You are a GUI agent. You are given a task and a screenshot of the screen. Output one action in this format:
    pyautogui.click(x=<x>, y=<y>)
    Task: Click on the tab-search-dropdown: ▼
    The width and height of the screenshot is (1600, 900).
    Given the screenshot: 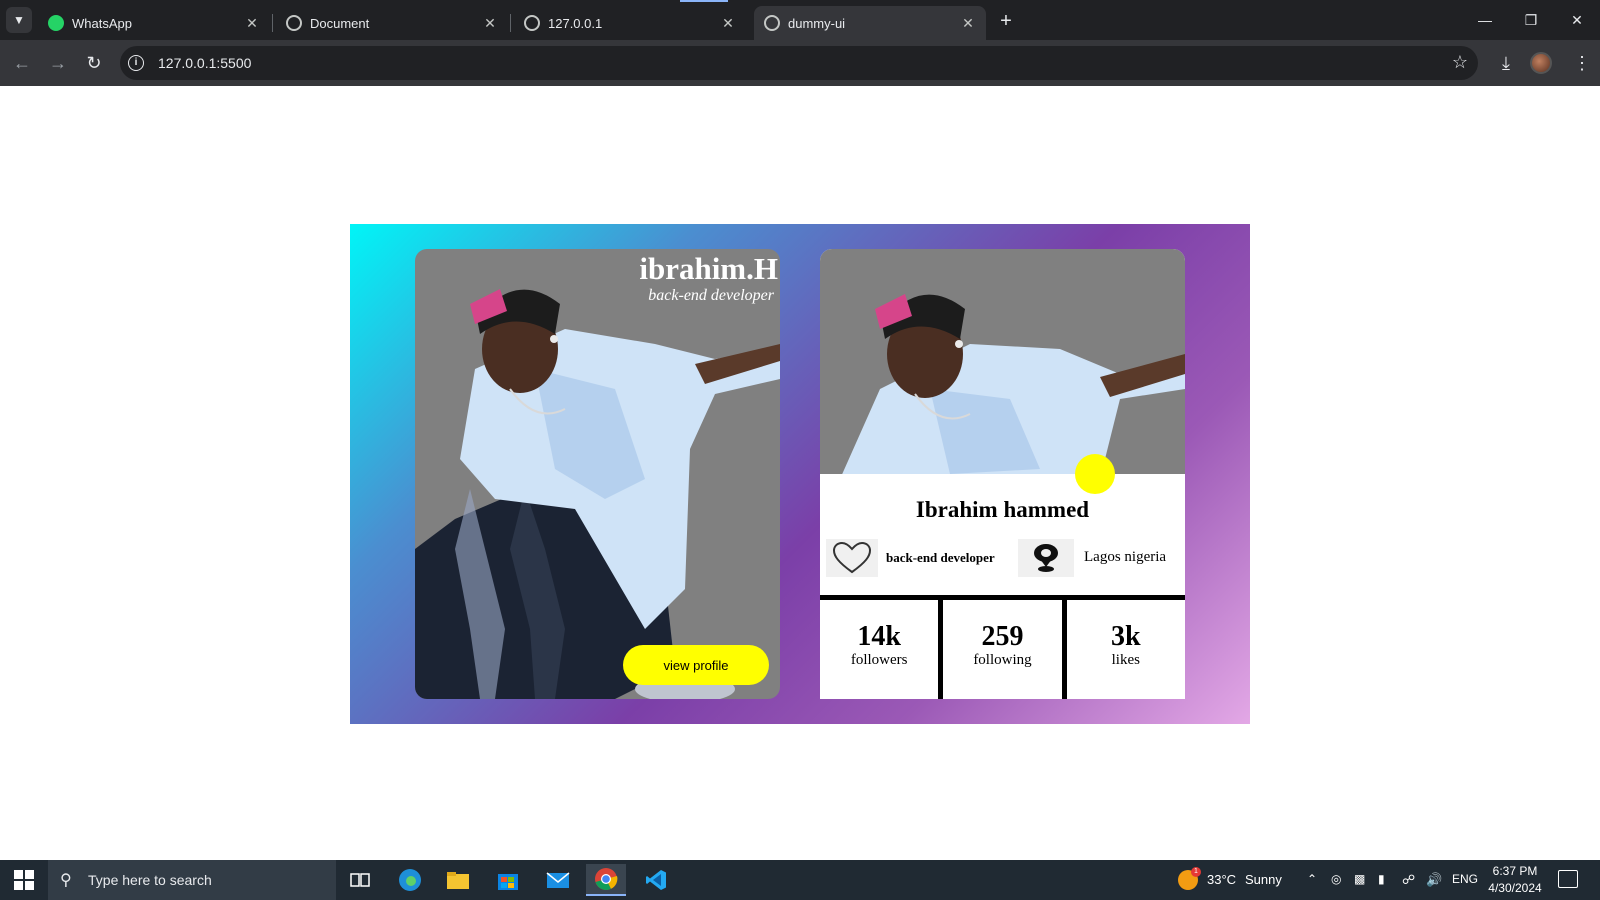 What is the action you would take?
    pyautogui.click(x=19, y=20)
    